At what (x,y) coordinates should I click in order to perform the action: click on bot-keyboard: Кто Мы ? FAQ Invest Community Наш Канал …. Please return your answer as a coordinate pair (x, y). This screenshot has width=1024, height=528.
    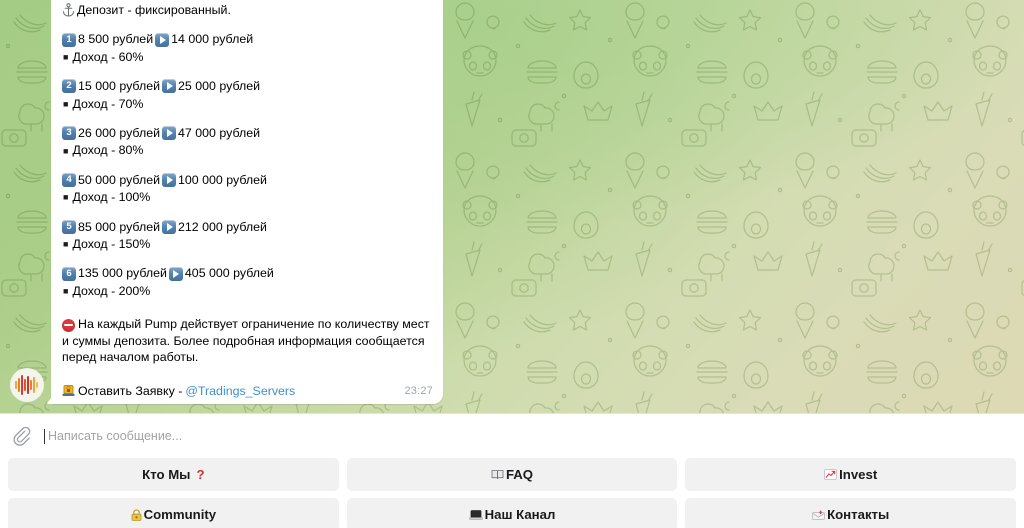
    Looking at the image, I should click on (512, 493).